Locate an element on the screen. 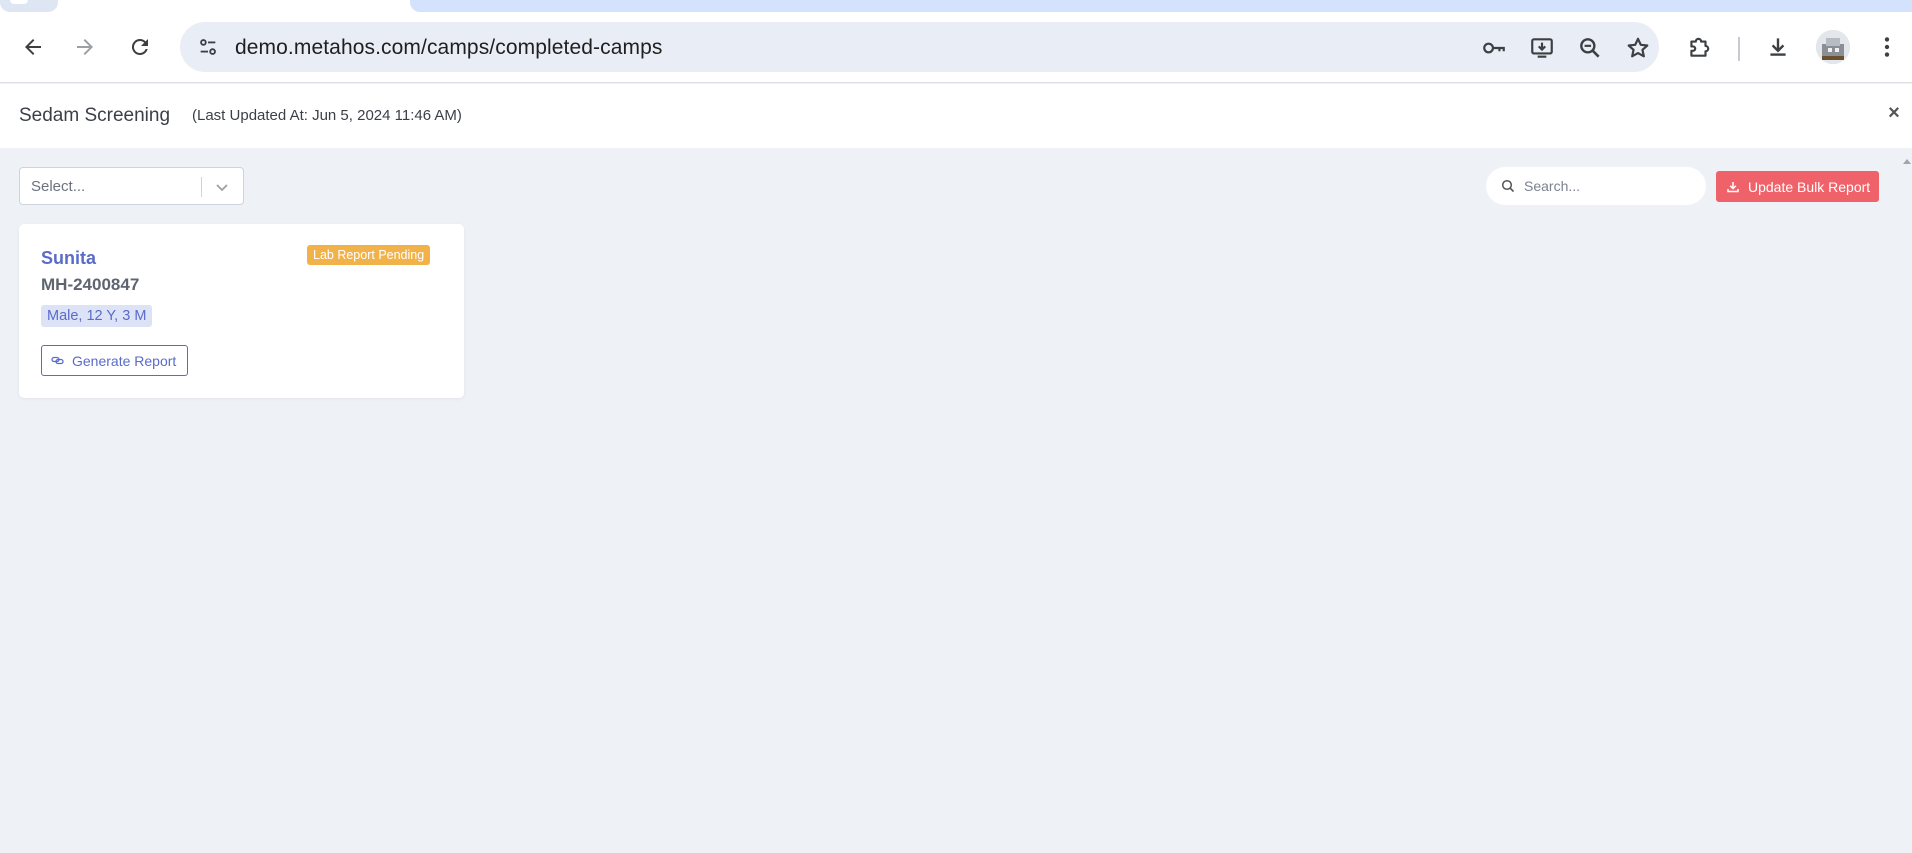 The width and height of the screenshot is (1912, 853). link-icon is located at coordinates (57, 360).